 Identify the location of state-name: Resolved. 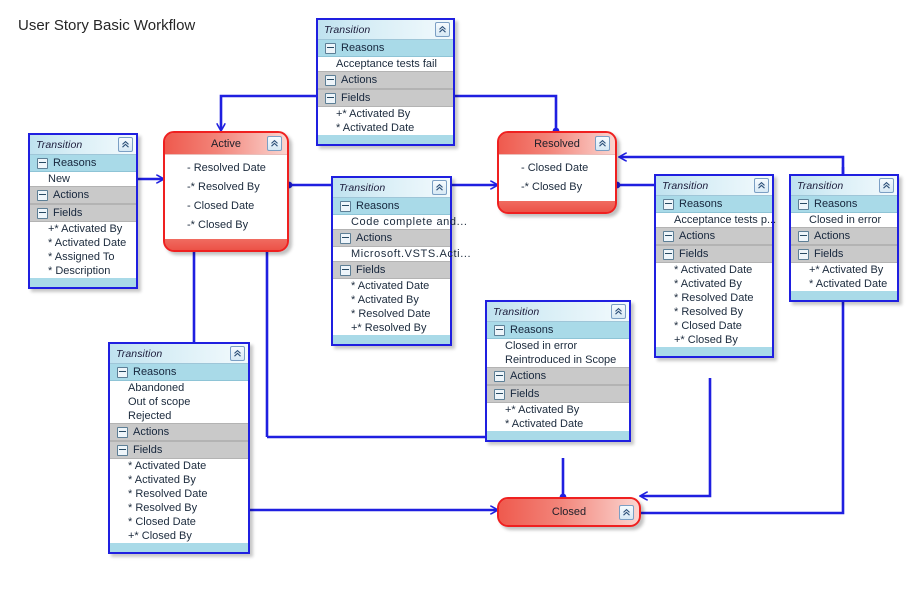
(557, 143).